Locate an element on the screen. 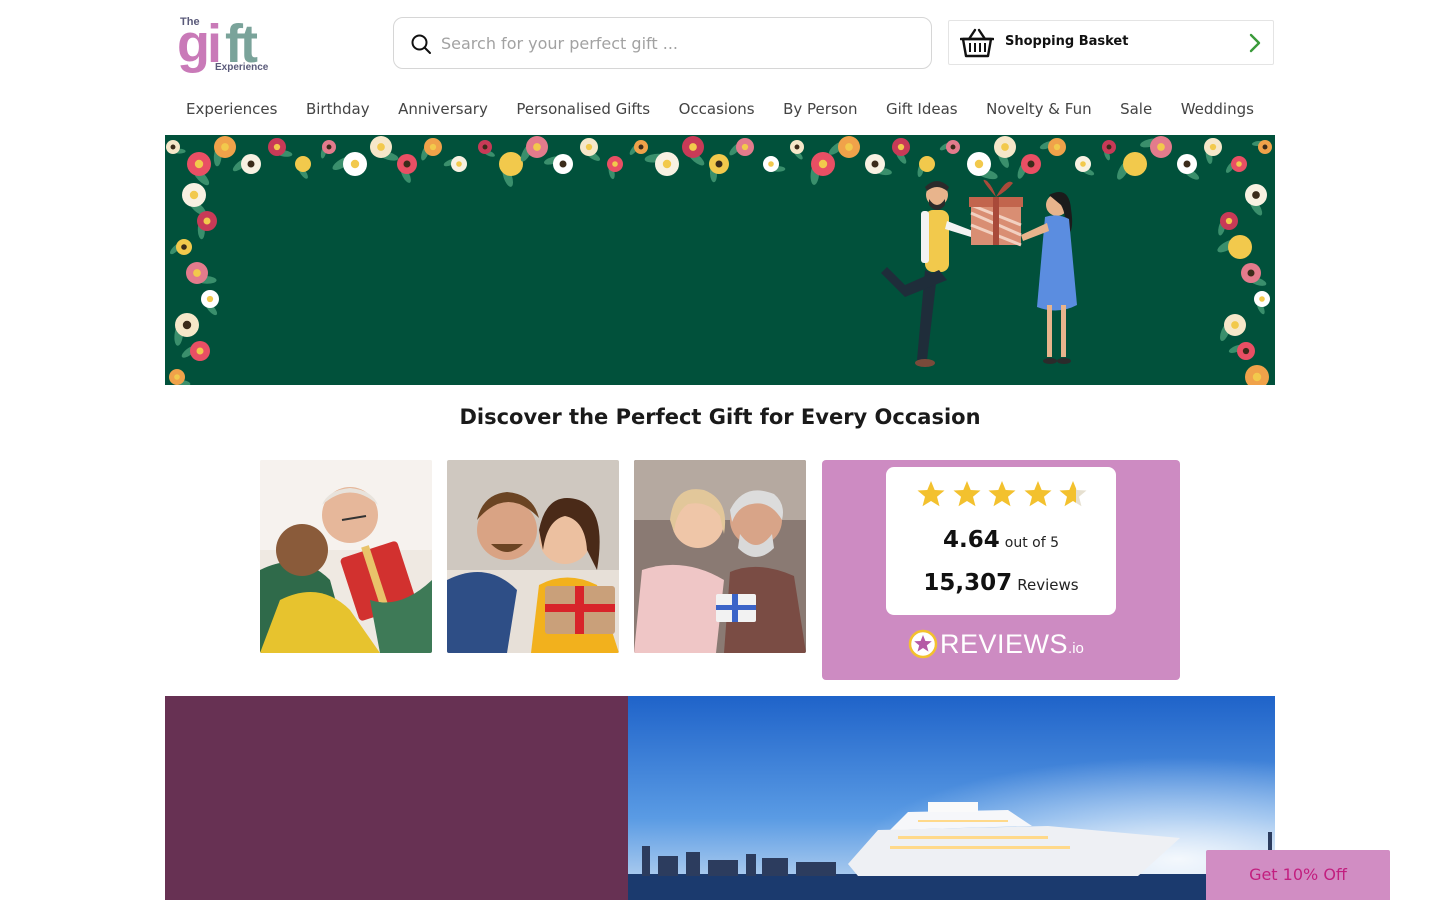 Image resolution: width=1440 pixels, height=900 pixels. photo-couple-gift is located at coordinates (533, 556).